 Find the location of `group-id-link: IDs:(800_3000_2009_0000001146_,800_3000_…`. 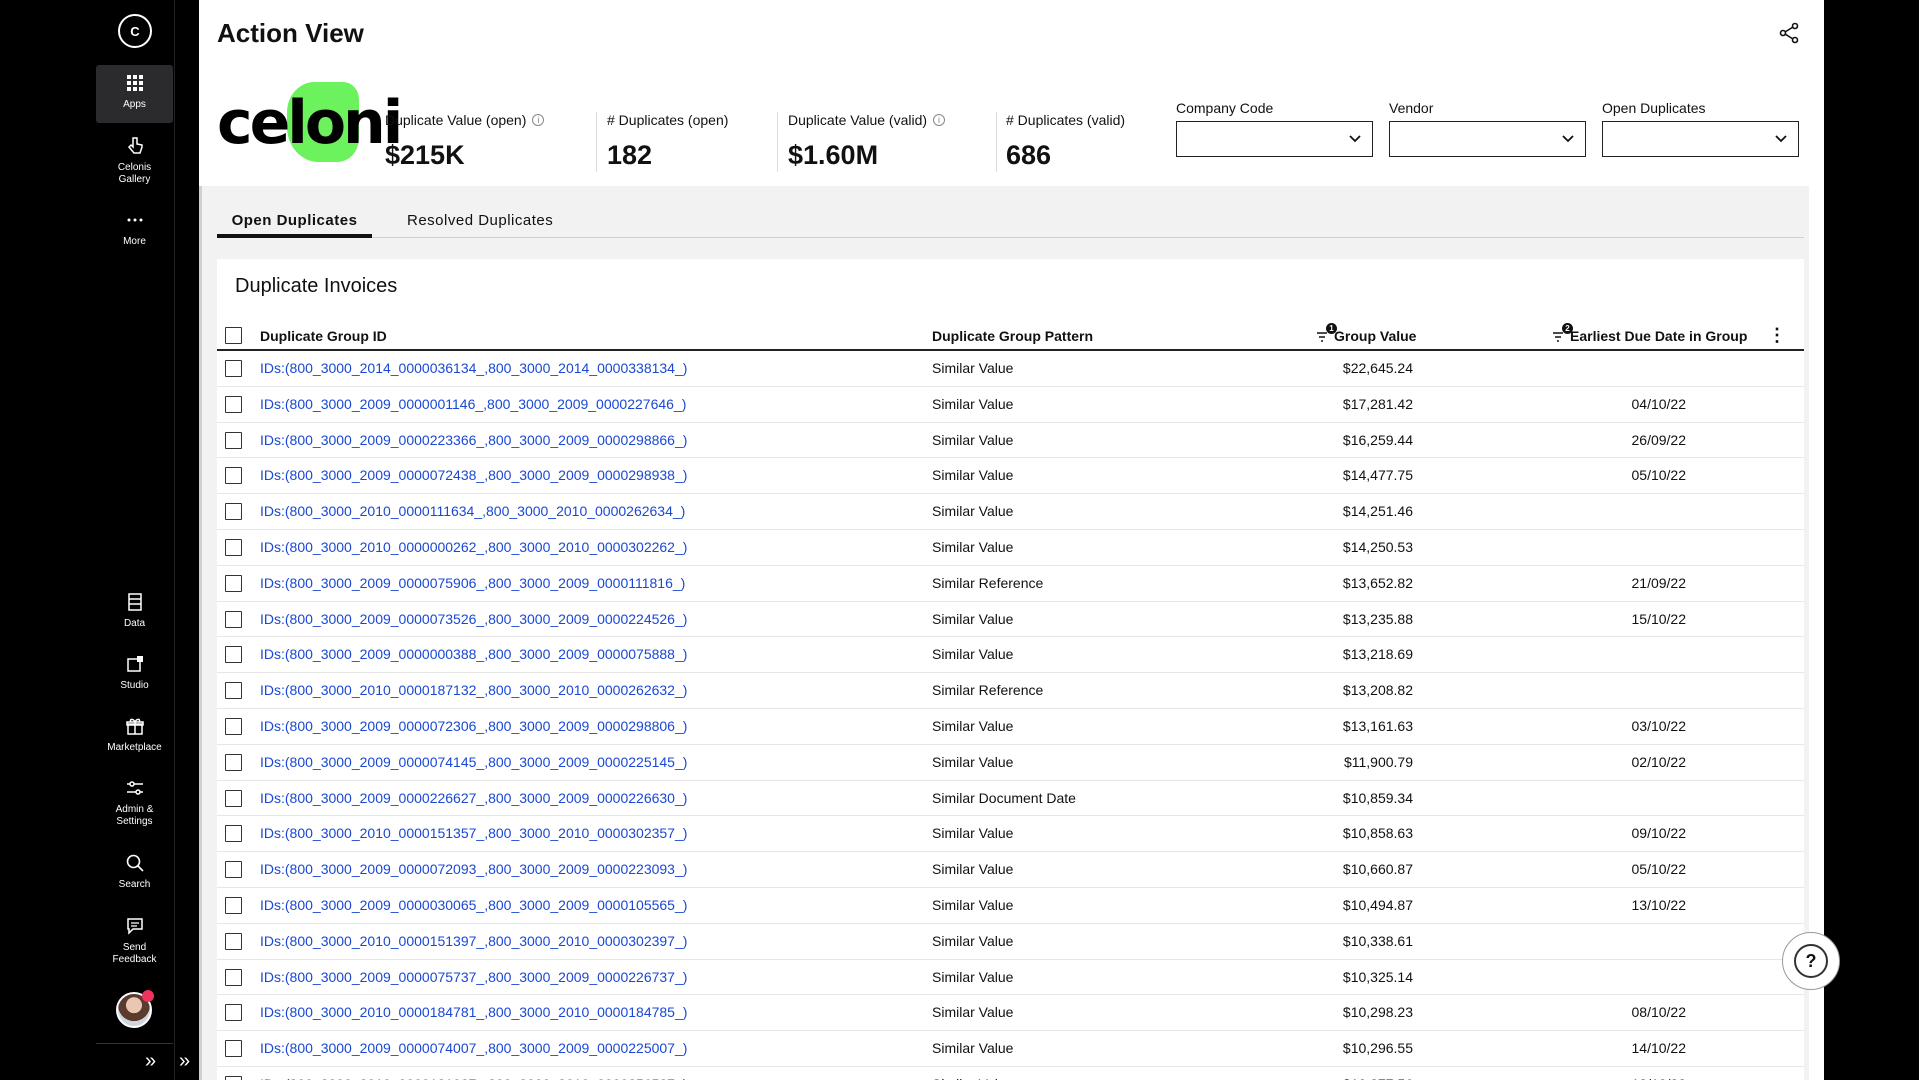

group-id-link: IDs:(800_3000_2009_0000001146_,800_3000_… is located at coordinates (473, 404).